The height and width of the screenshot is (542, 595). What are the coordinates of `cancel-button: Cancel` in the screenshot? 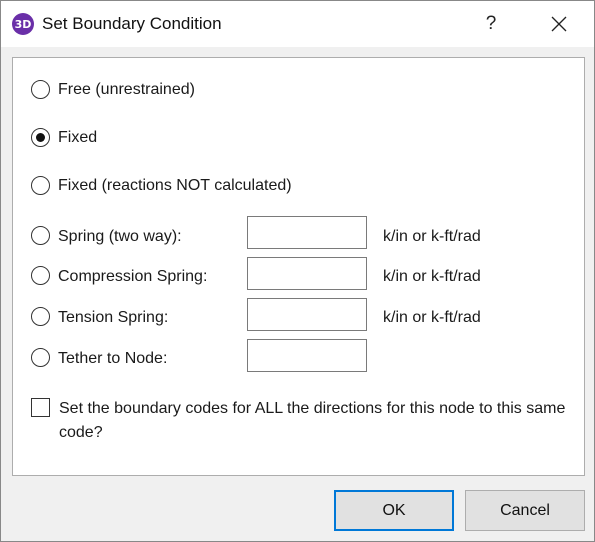 It's located at (525, 510).